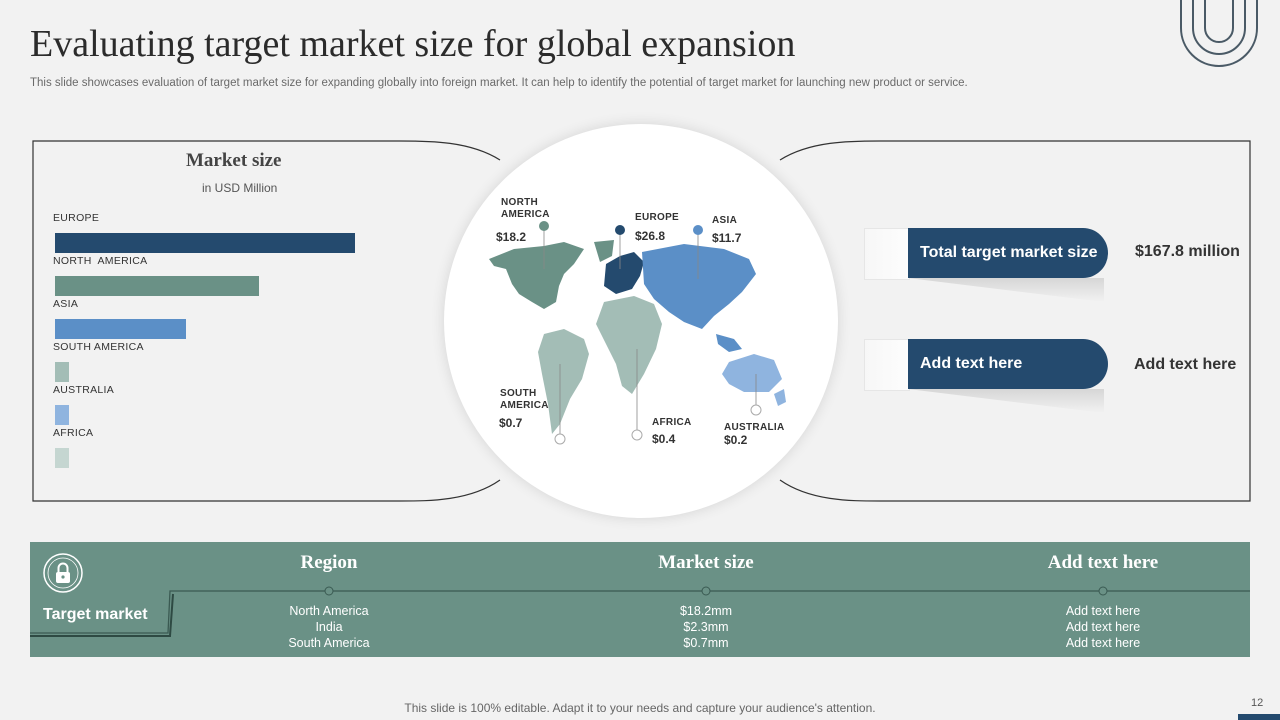 This screenshot has height=720, width=1280. Describe the element at coordinates (1185, 364) in the screenshot. I see `add-text-value: Add text here` at that location.